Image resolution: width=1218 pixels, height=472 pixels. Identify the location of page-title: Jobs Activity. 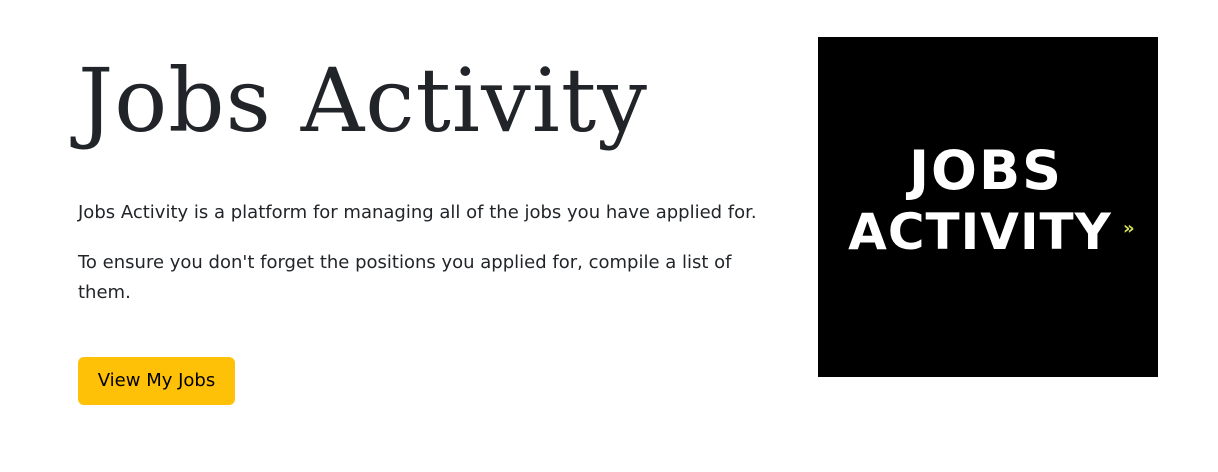
(363, 100).